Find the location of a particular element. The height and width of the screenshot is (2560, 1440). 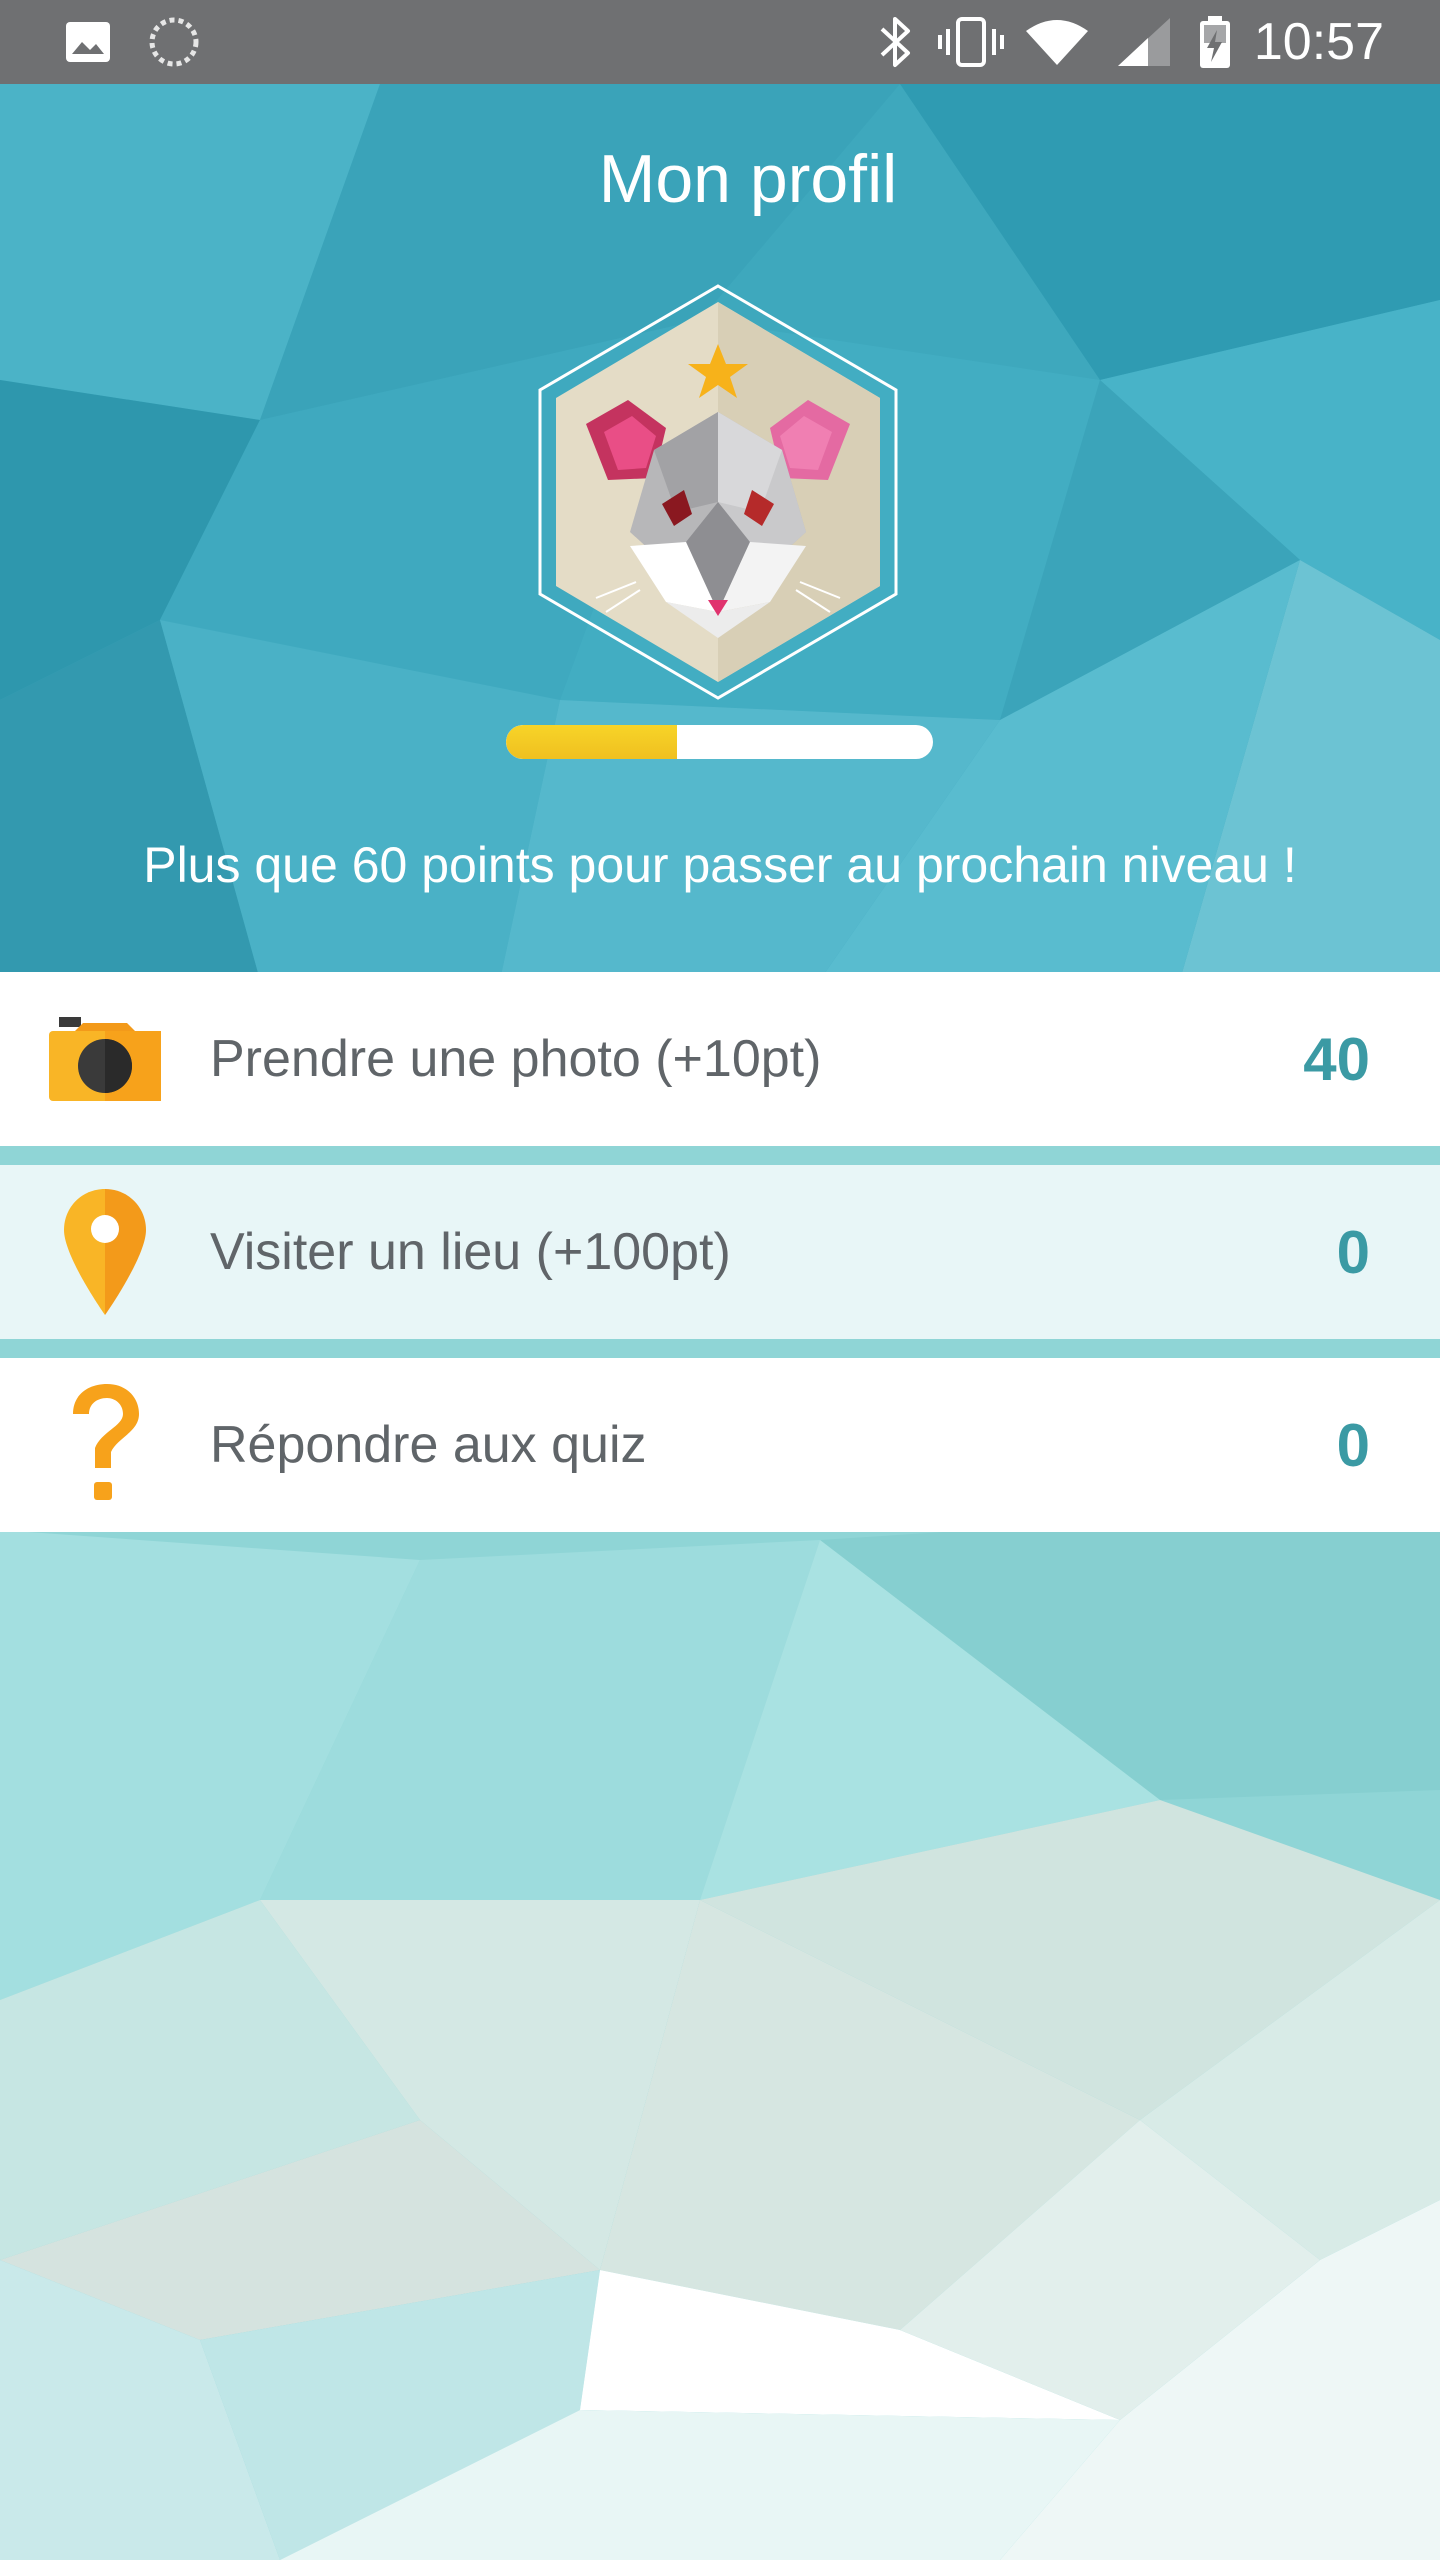

stat-row-visit: Visiter un lieu (+100pt) 0 is located at coordinates (720, 1252).